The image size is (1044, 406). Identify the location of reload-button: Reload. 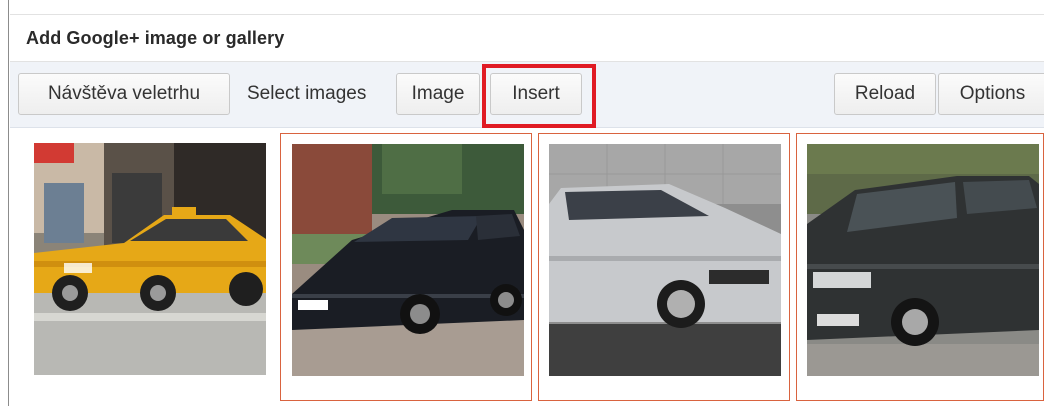
(885, 94).